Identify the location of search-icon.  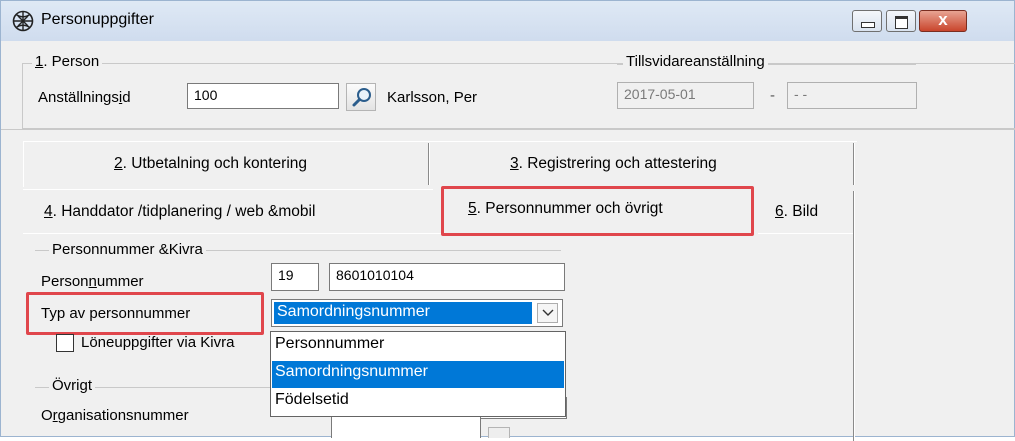
(361, 97).